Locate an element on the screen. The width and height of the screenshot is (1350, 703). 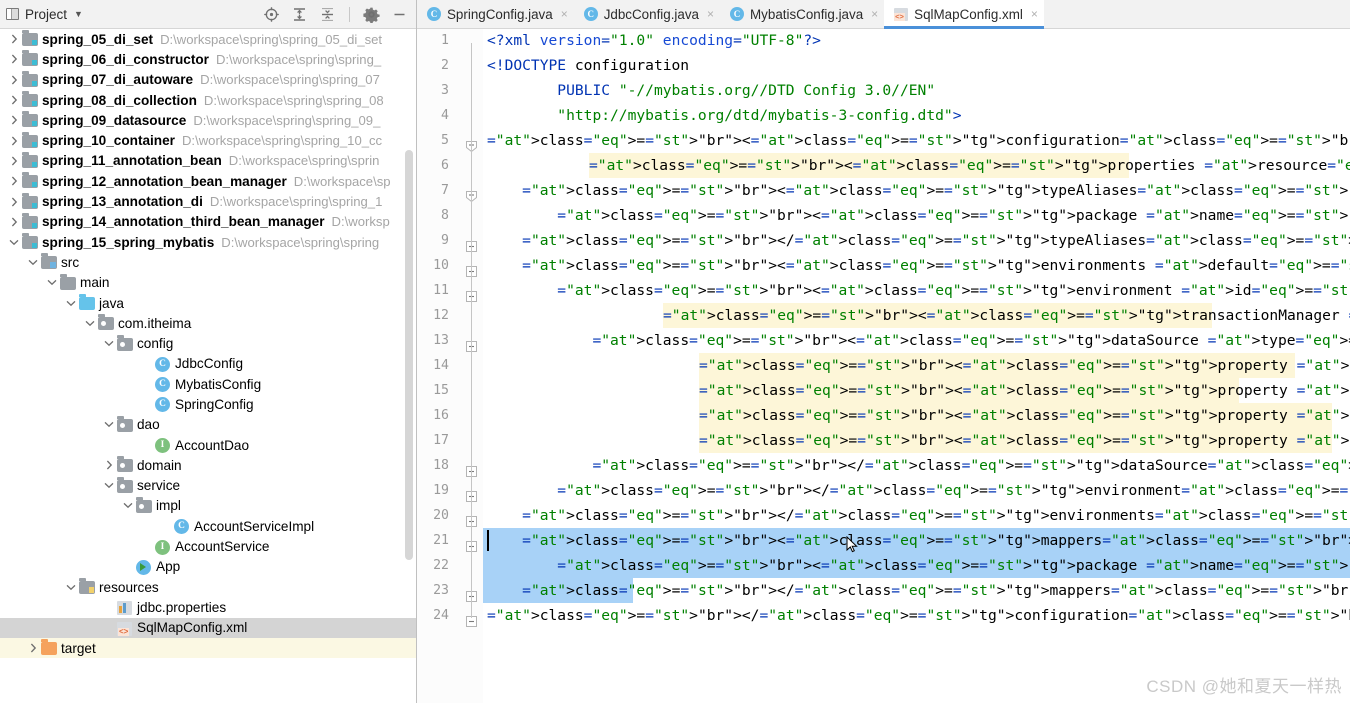
tree-item-accountservice: I AccountService is located at coordinates (208, 546).